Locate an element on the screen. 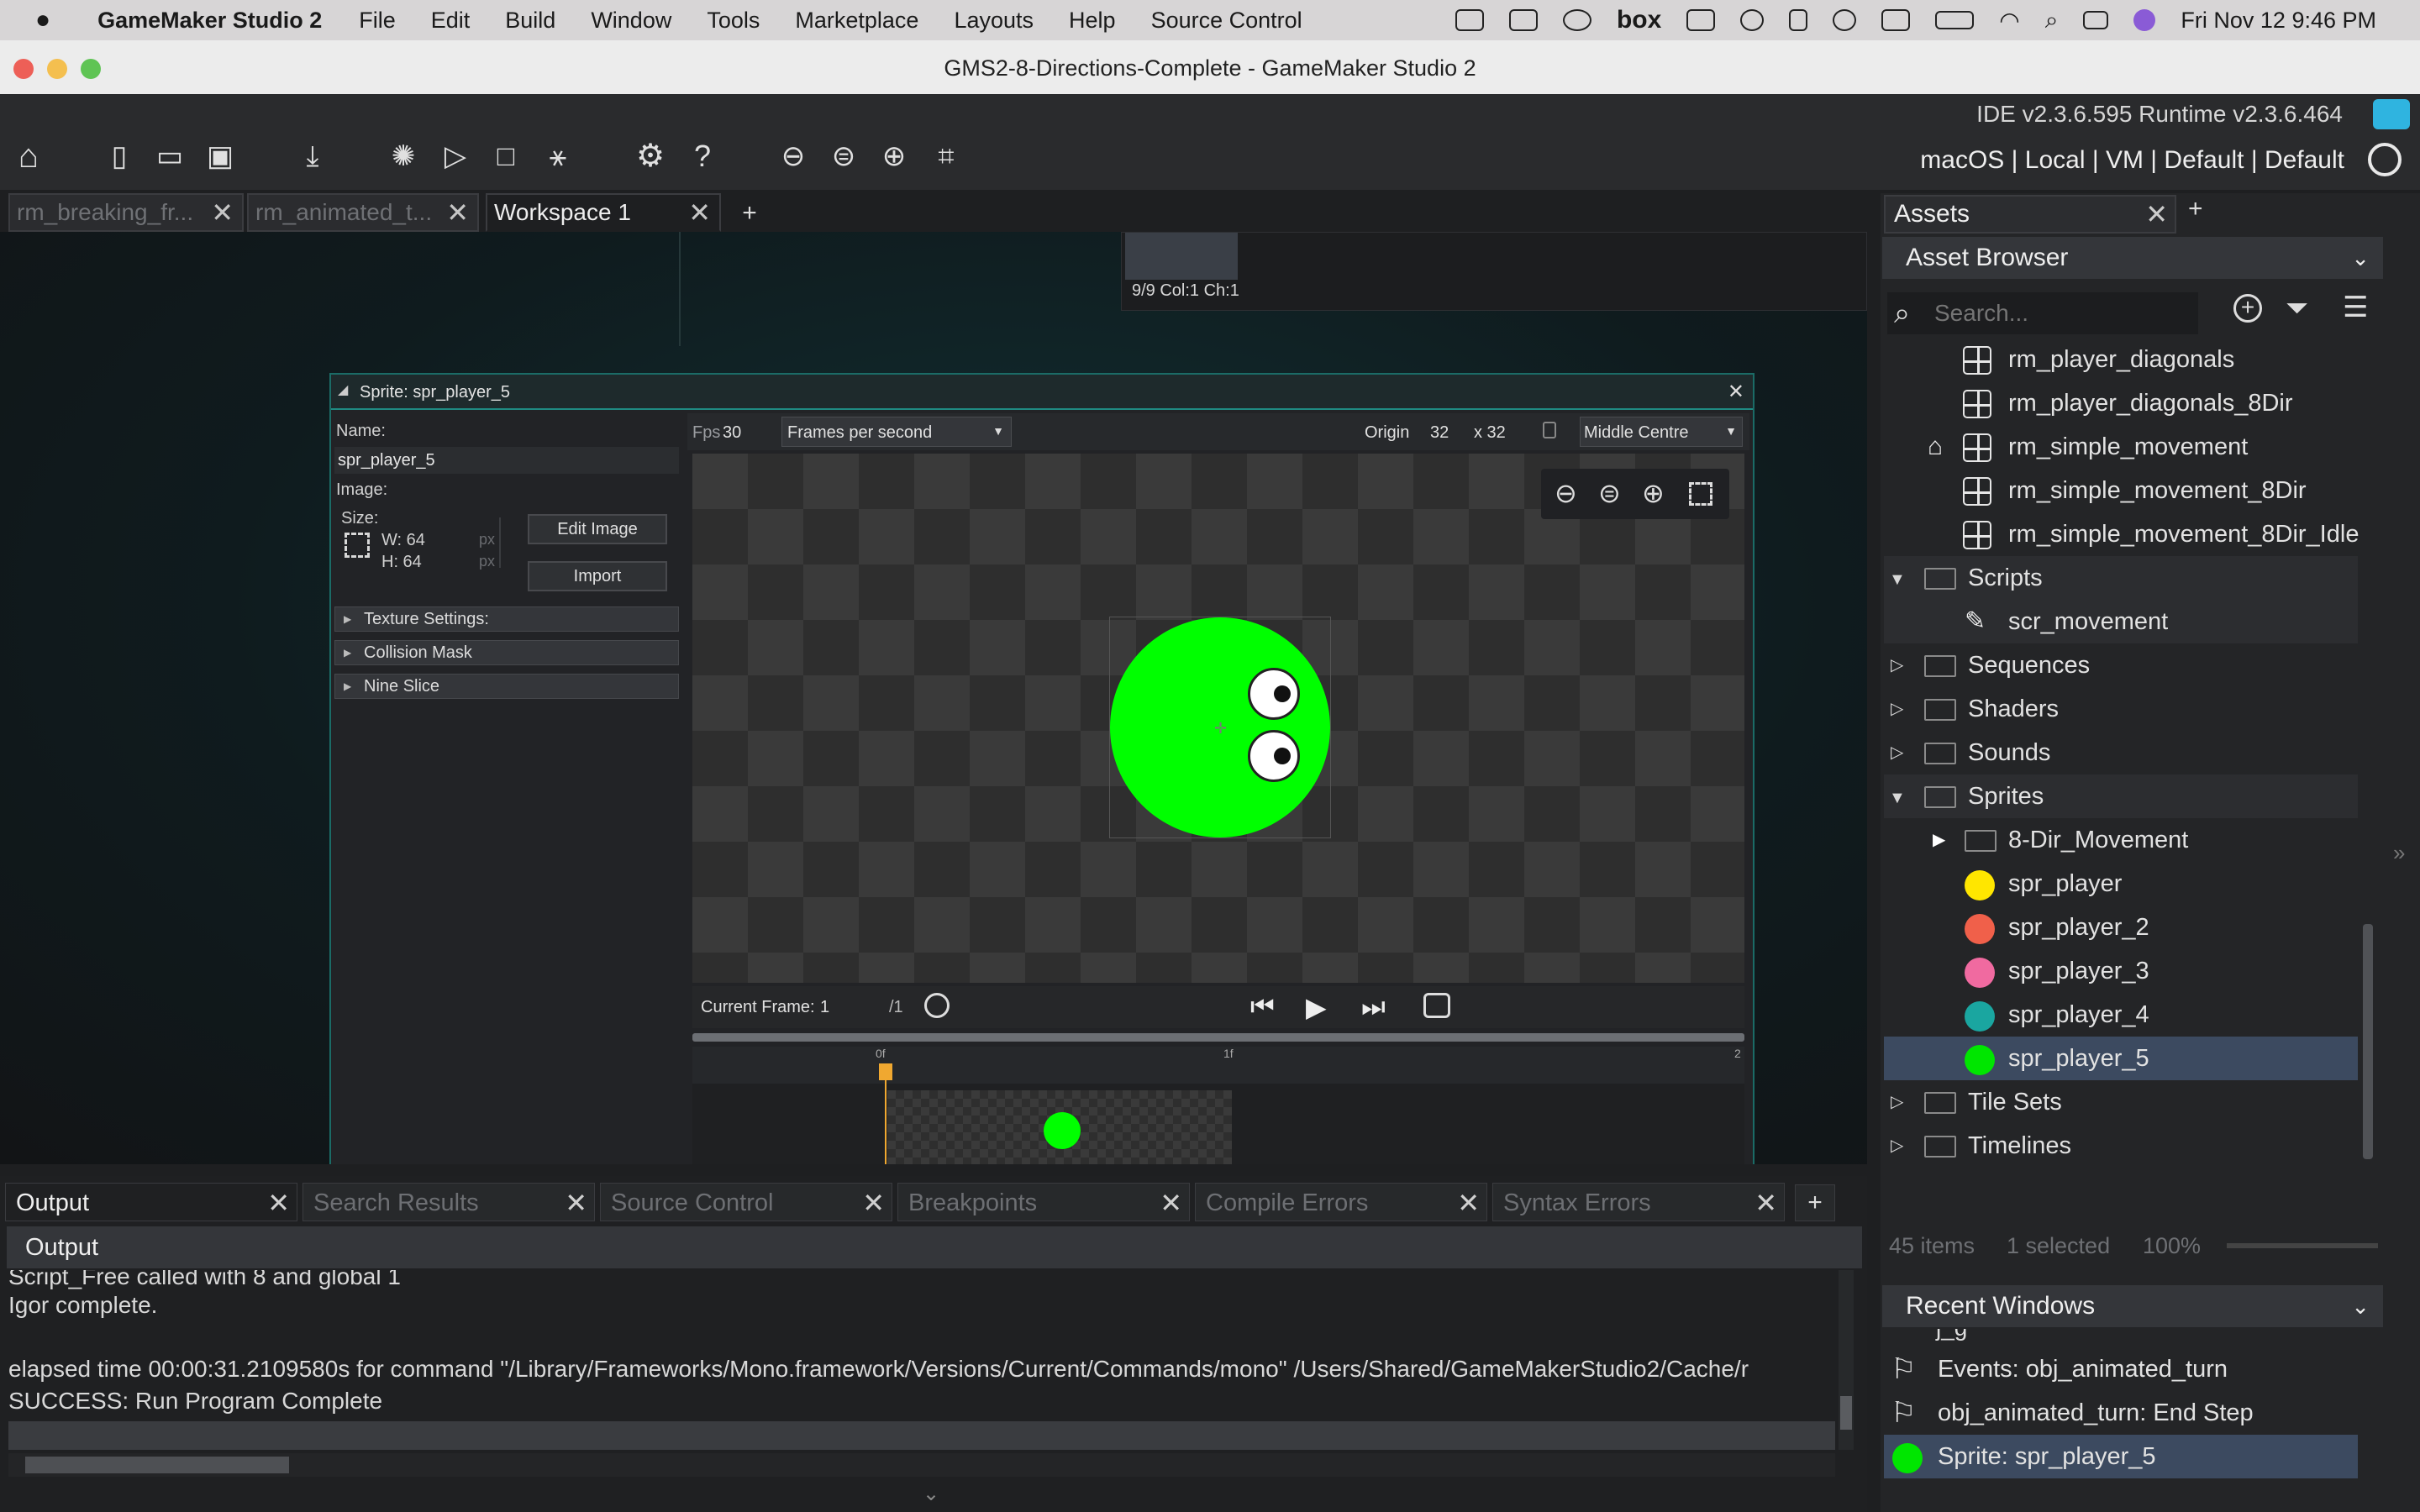  home-icon: ⌂ is located at coordinates (28, 156).